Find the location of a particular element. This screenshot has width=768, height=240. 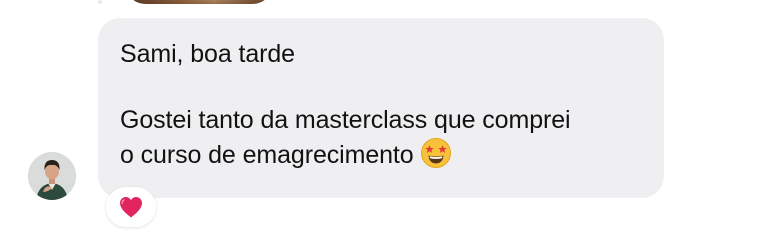

message-line: Gostei tanto da masterclass que comprei is located at coordinates (345, 120).